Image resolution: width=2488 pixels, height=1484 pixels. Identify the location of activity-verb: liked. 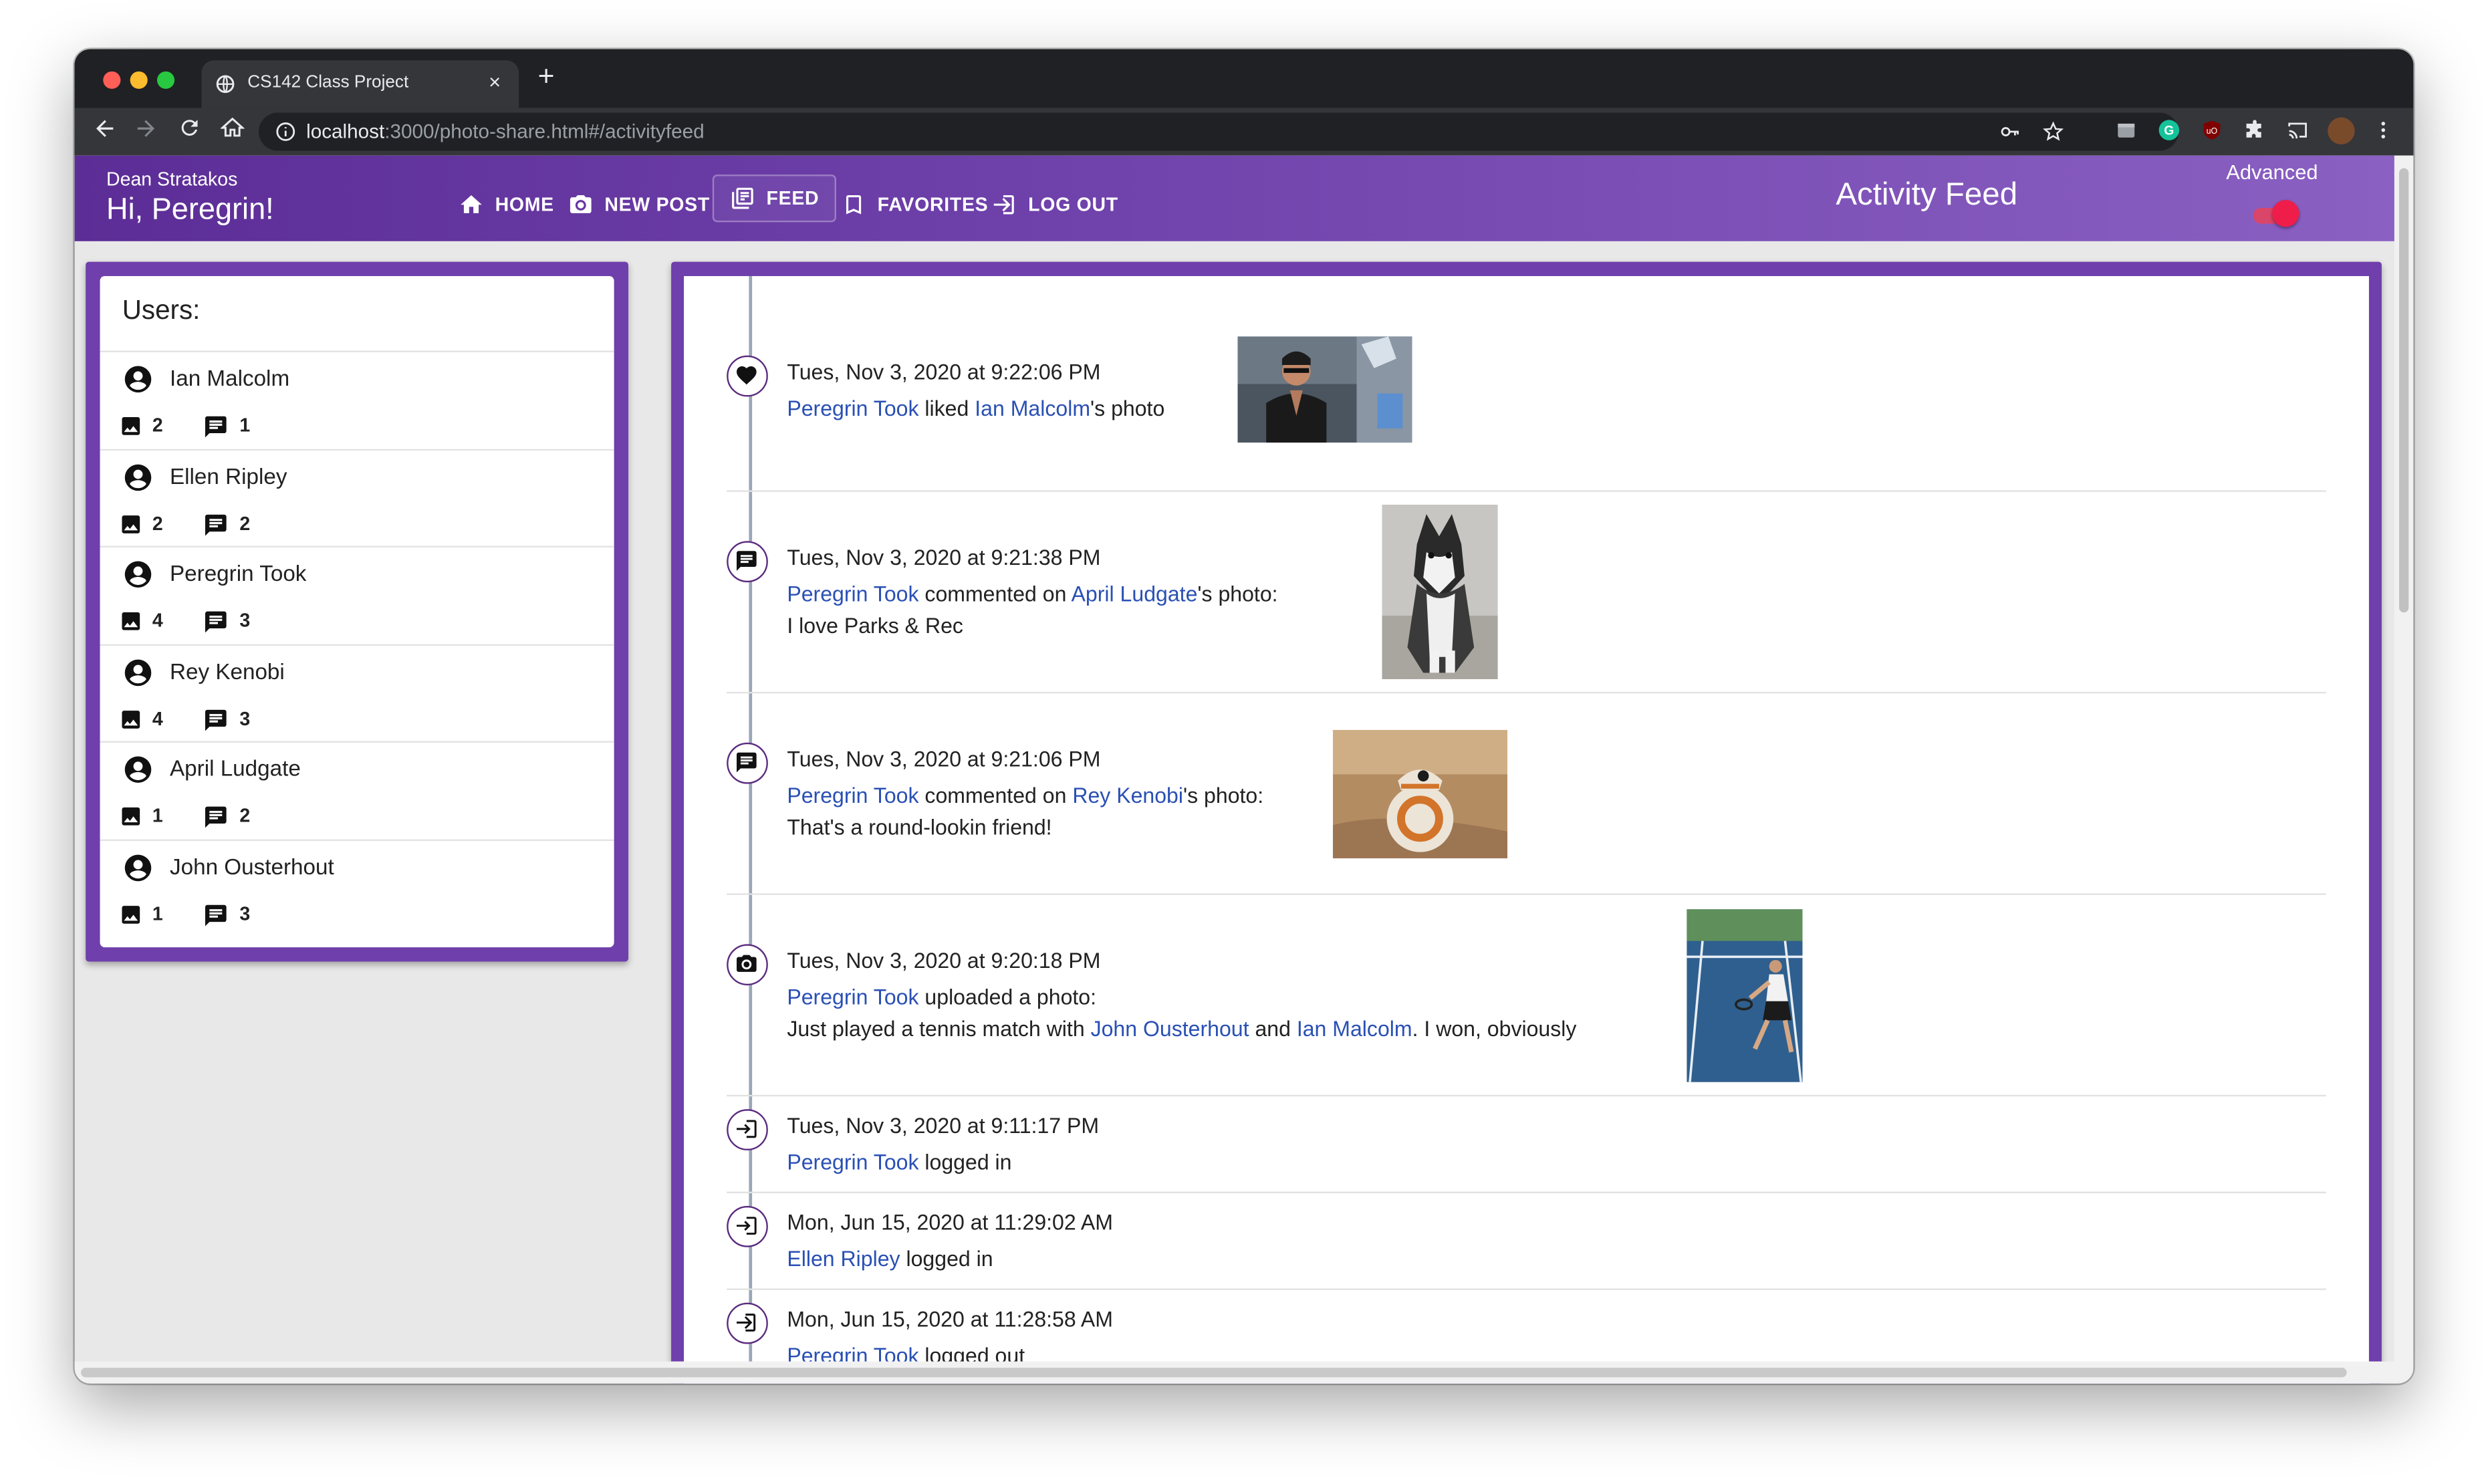
(946, 408).